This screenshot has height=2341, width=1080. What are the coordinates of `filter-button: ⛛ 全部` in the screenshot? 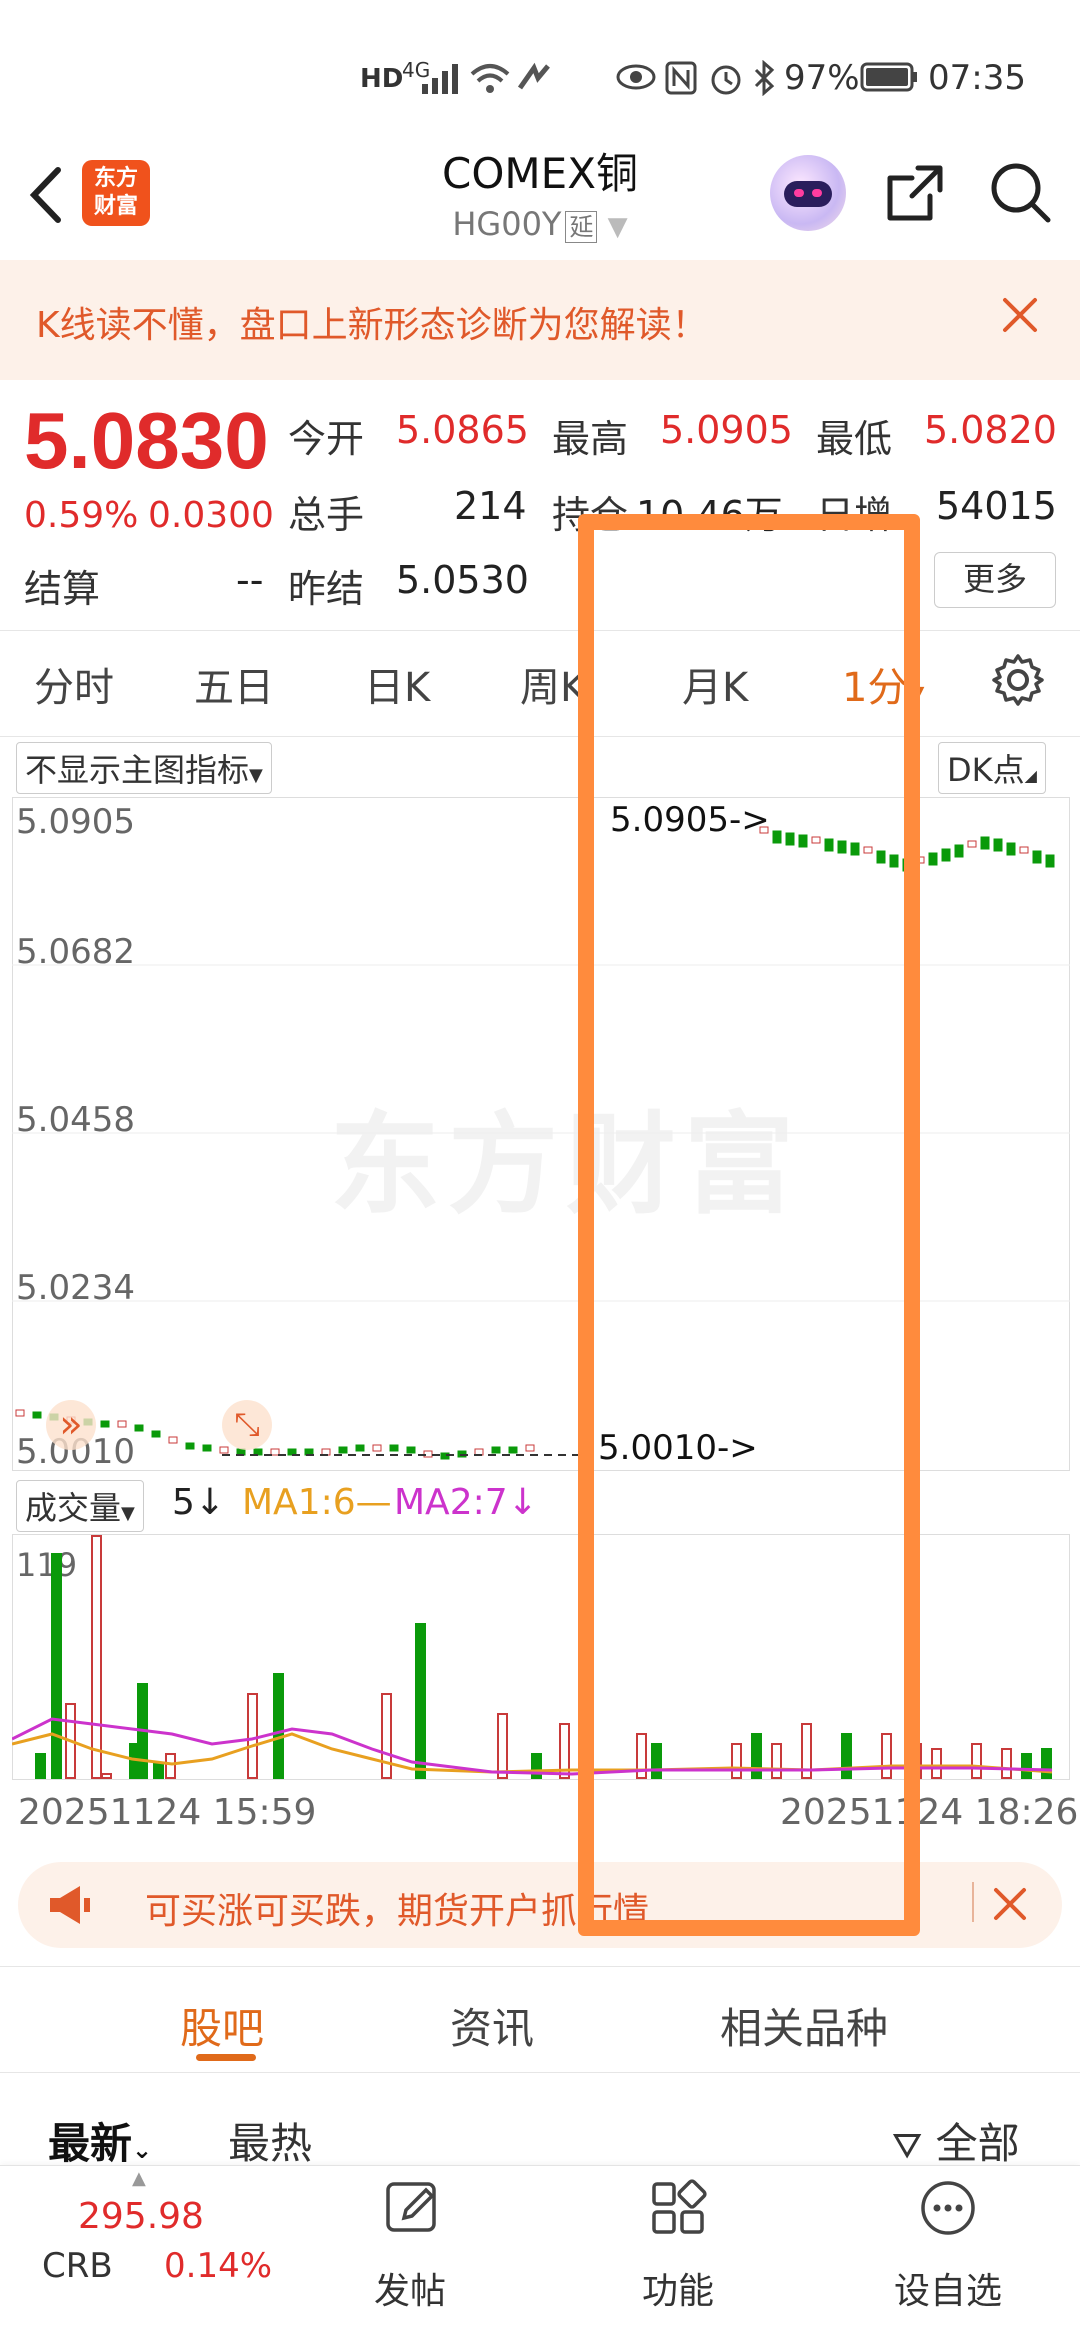 It's located at (956, 2140).